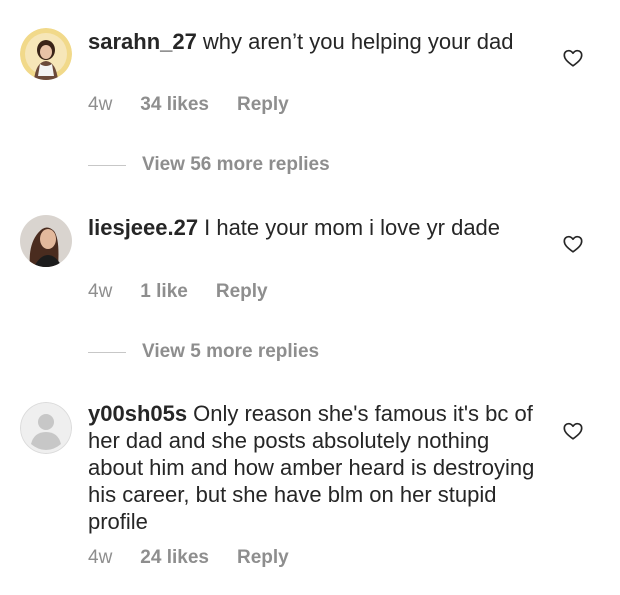 This screenshot has height=595, width=620. I want to click on likes-count: 34 likes, so click(174, 105).